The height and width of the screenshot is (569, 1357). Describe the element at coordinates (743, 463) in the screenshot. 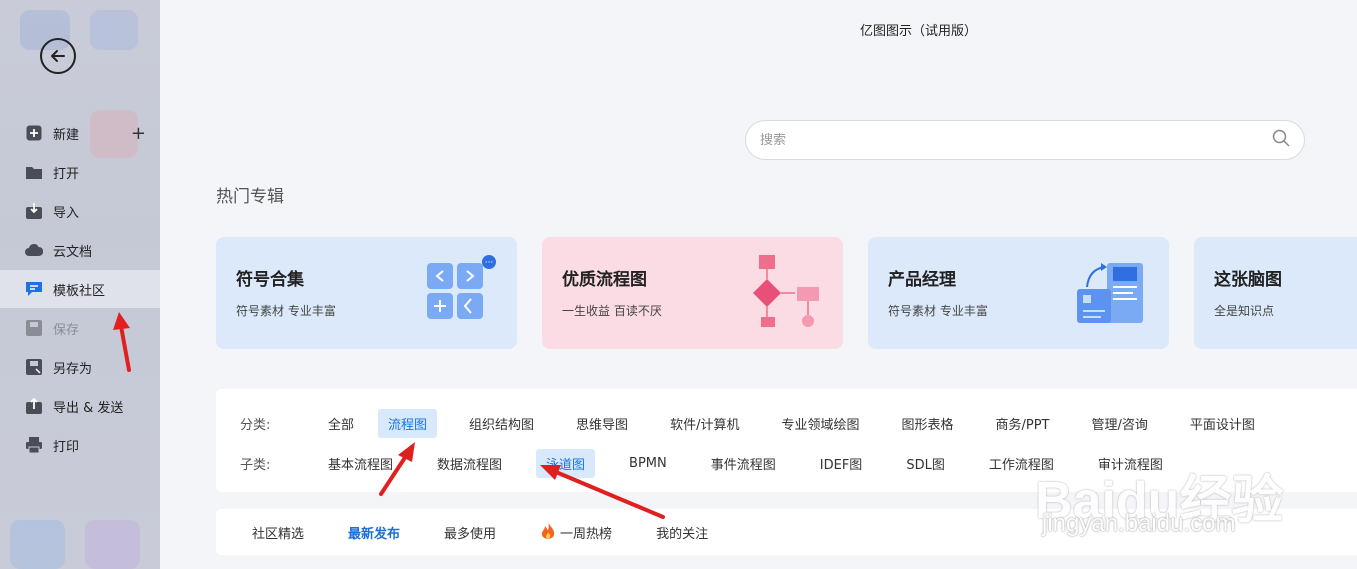

I see `subcategory-chip: 事件流程图` at that location.